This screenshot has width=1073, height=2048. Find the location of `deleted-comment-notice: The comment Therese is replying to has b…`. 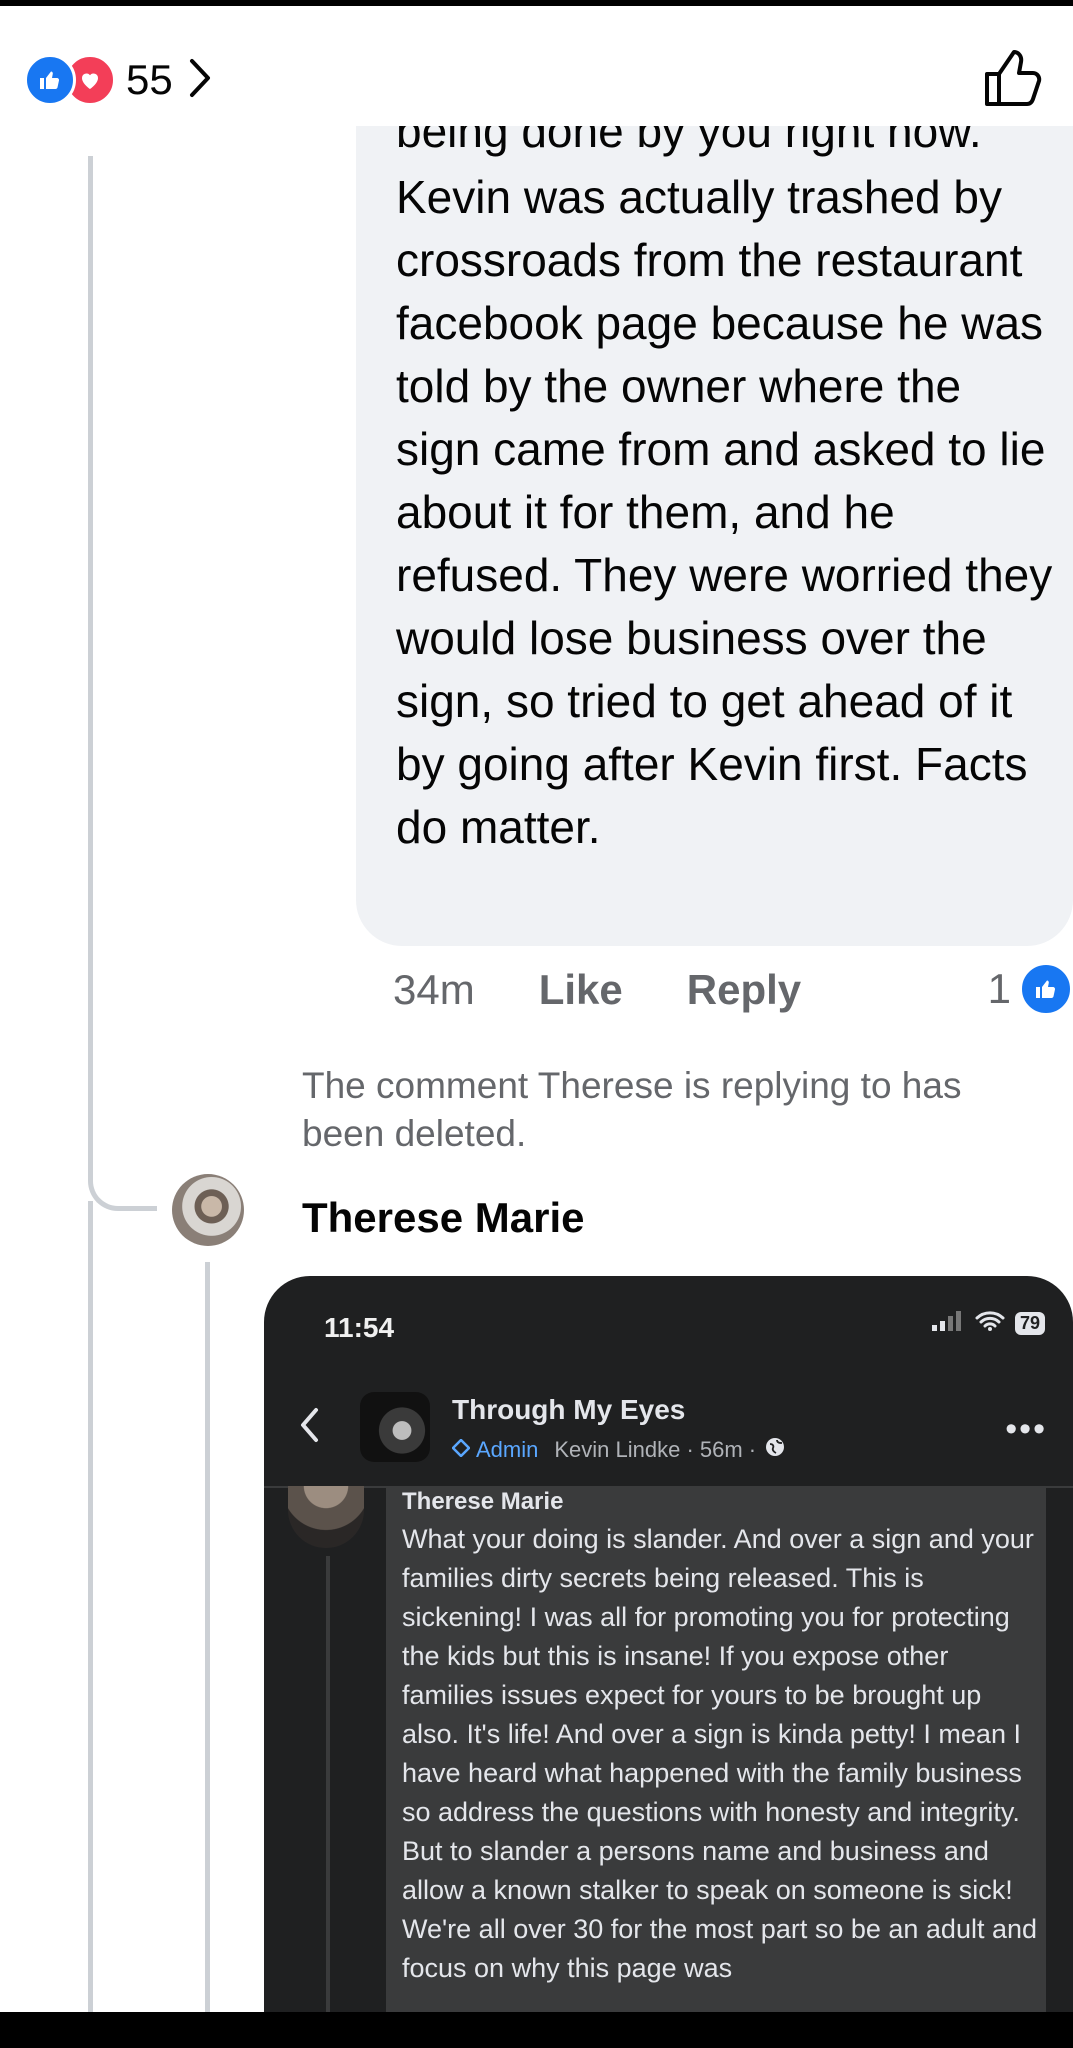

deleted-comment-notice: The comment Therese is replying to has b… is located at coordinates (632, 1109).